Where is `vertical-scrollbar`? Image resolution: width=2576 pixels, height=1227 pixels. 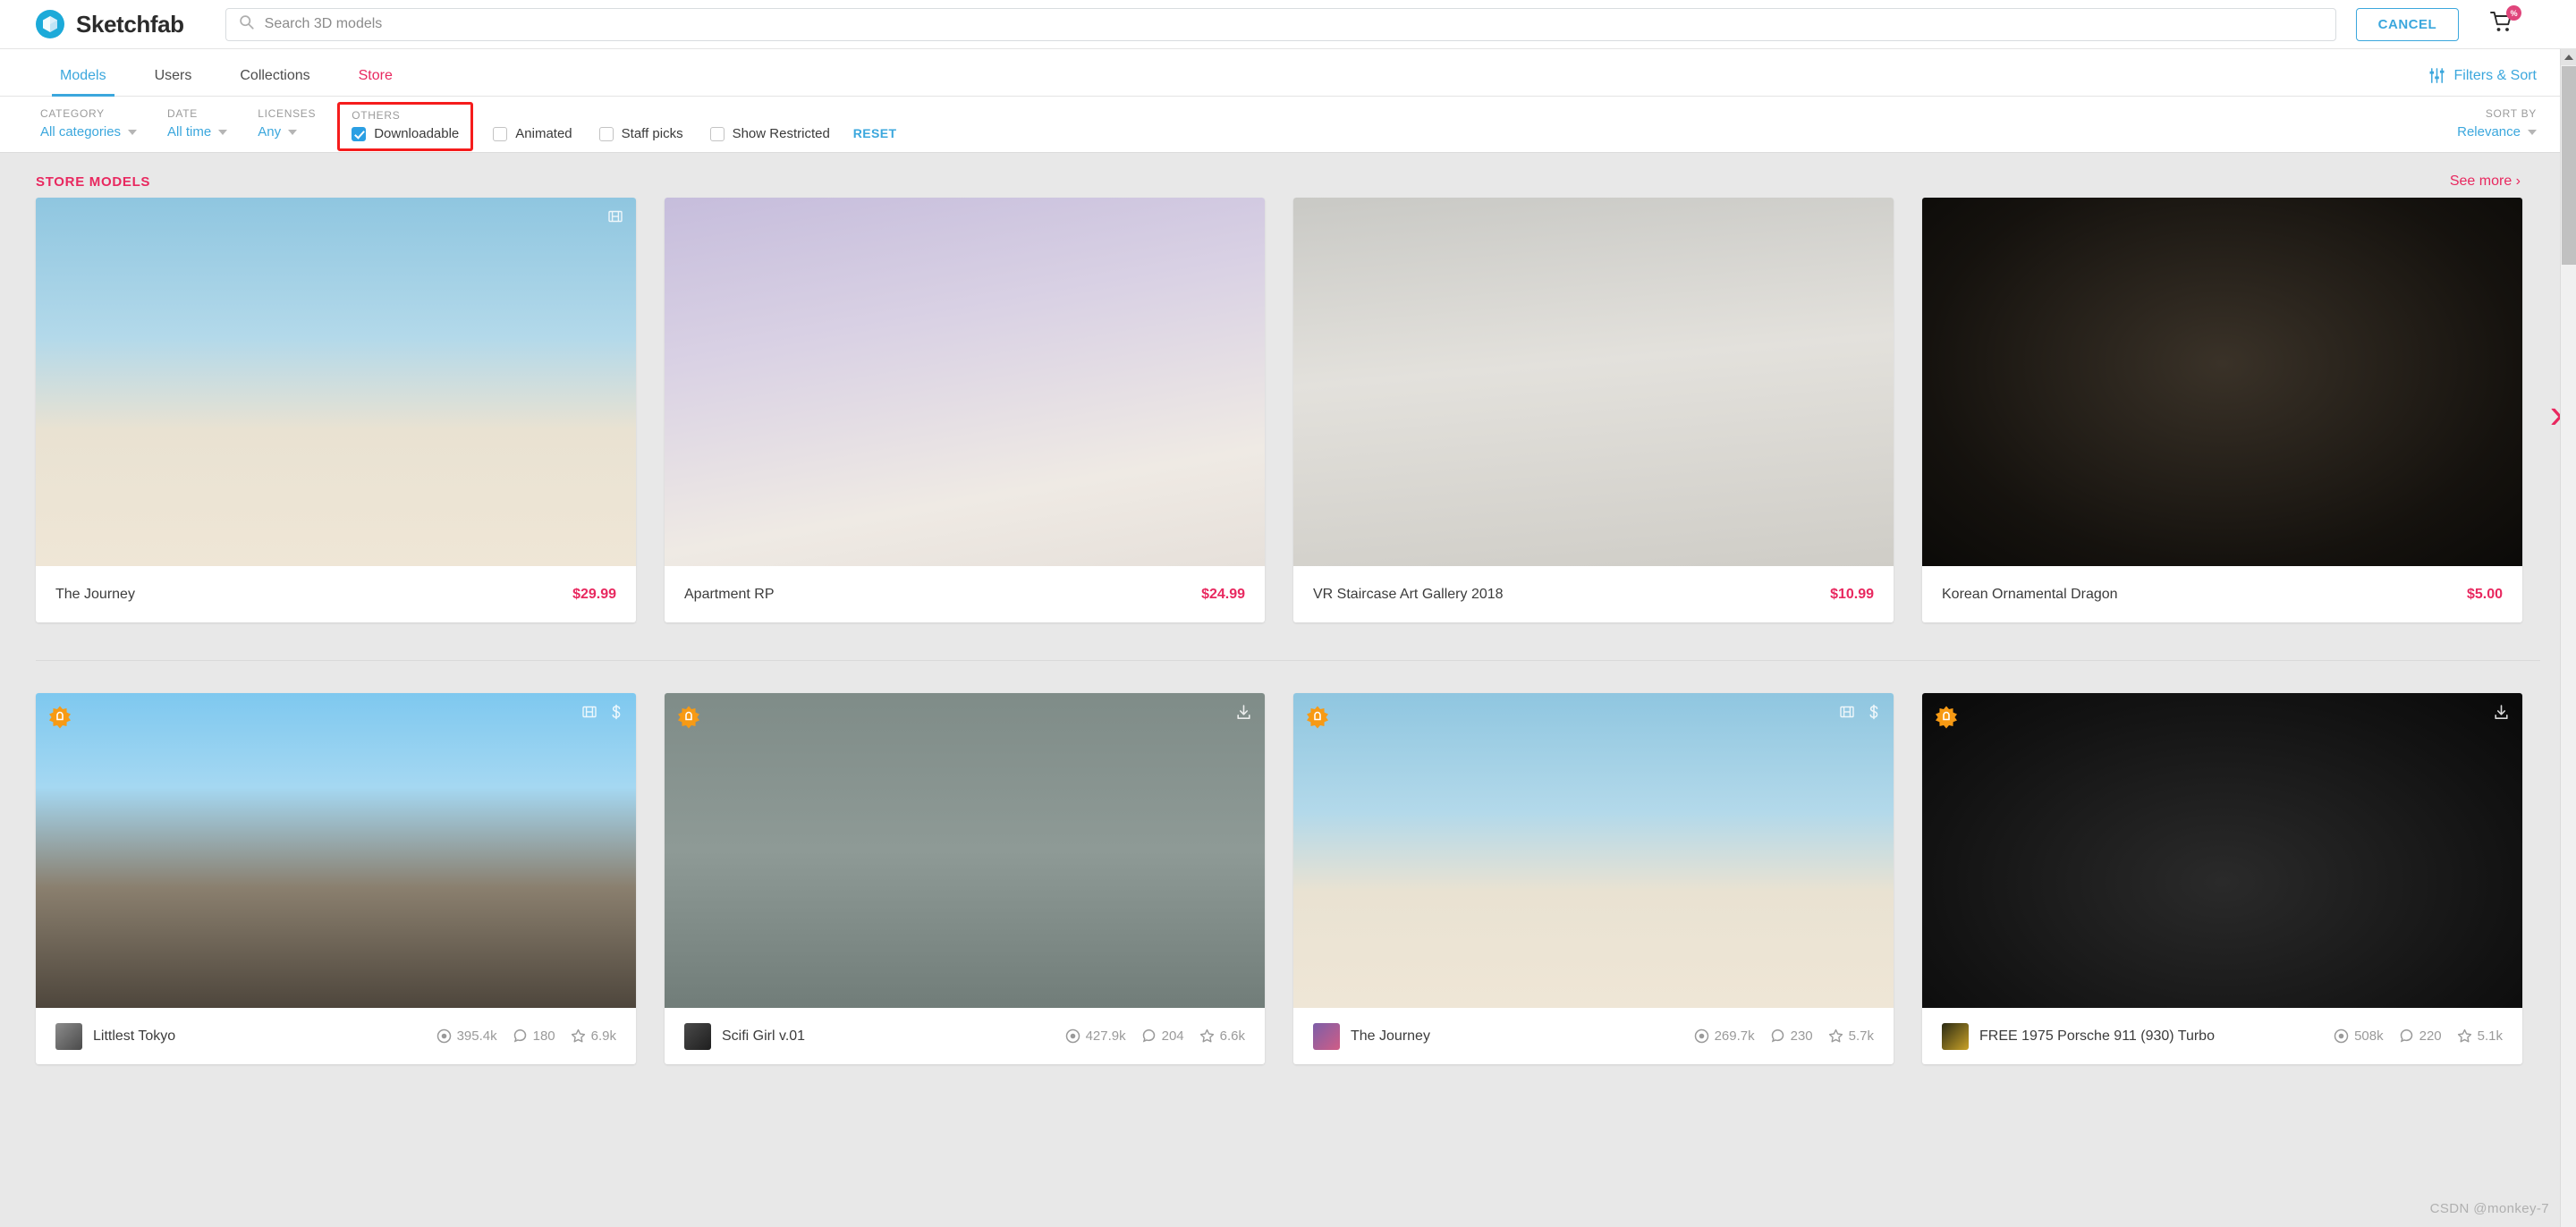 vertical-scrollbar is located at coordinates (2568, 638).